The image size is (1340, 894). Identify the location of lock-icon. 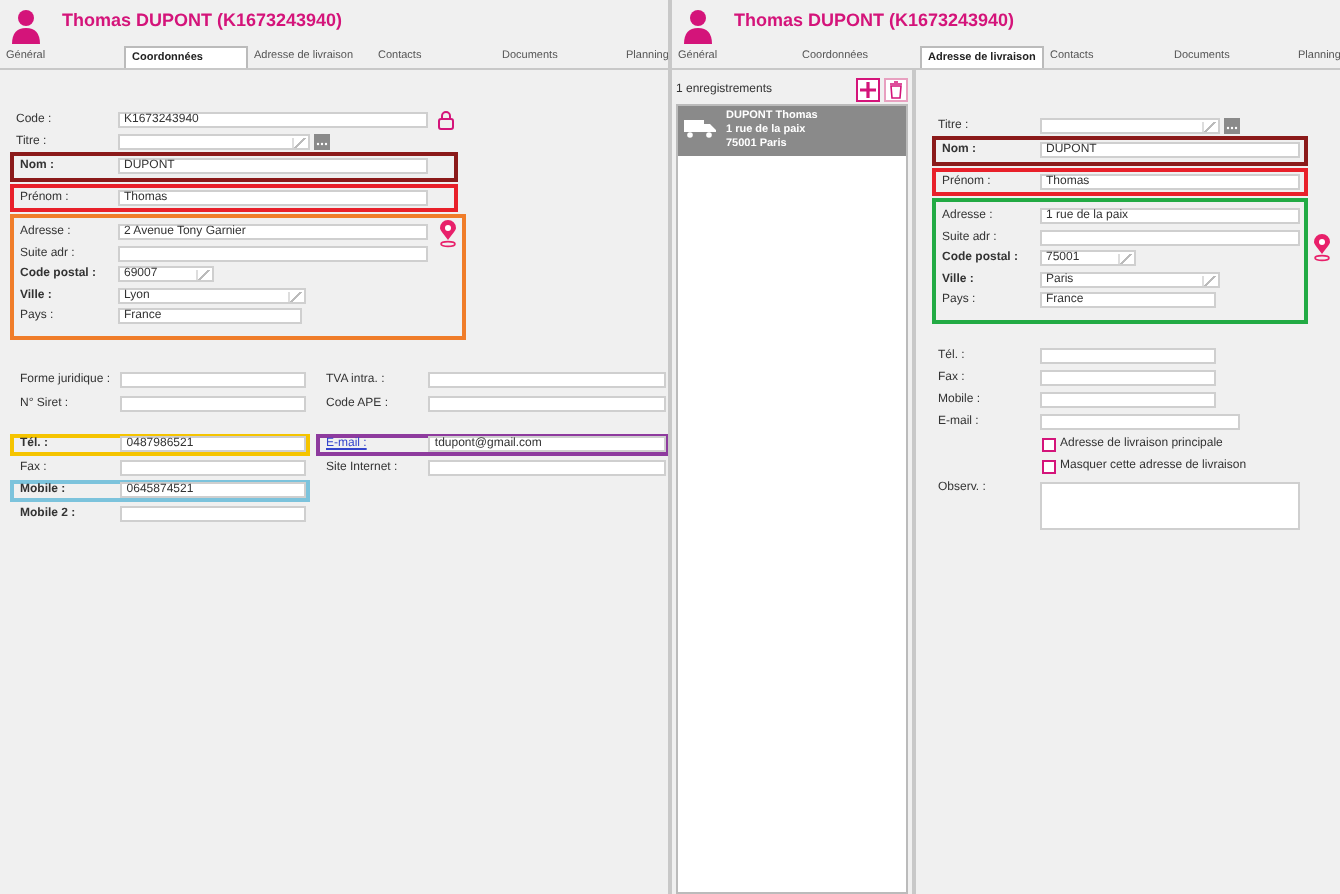
(446, 119).